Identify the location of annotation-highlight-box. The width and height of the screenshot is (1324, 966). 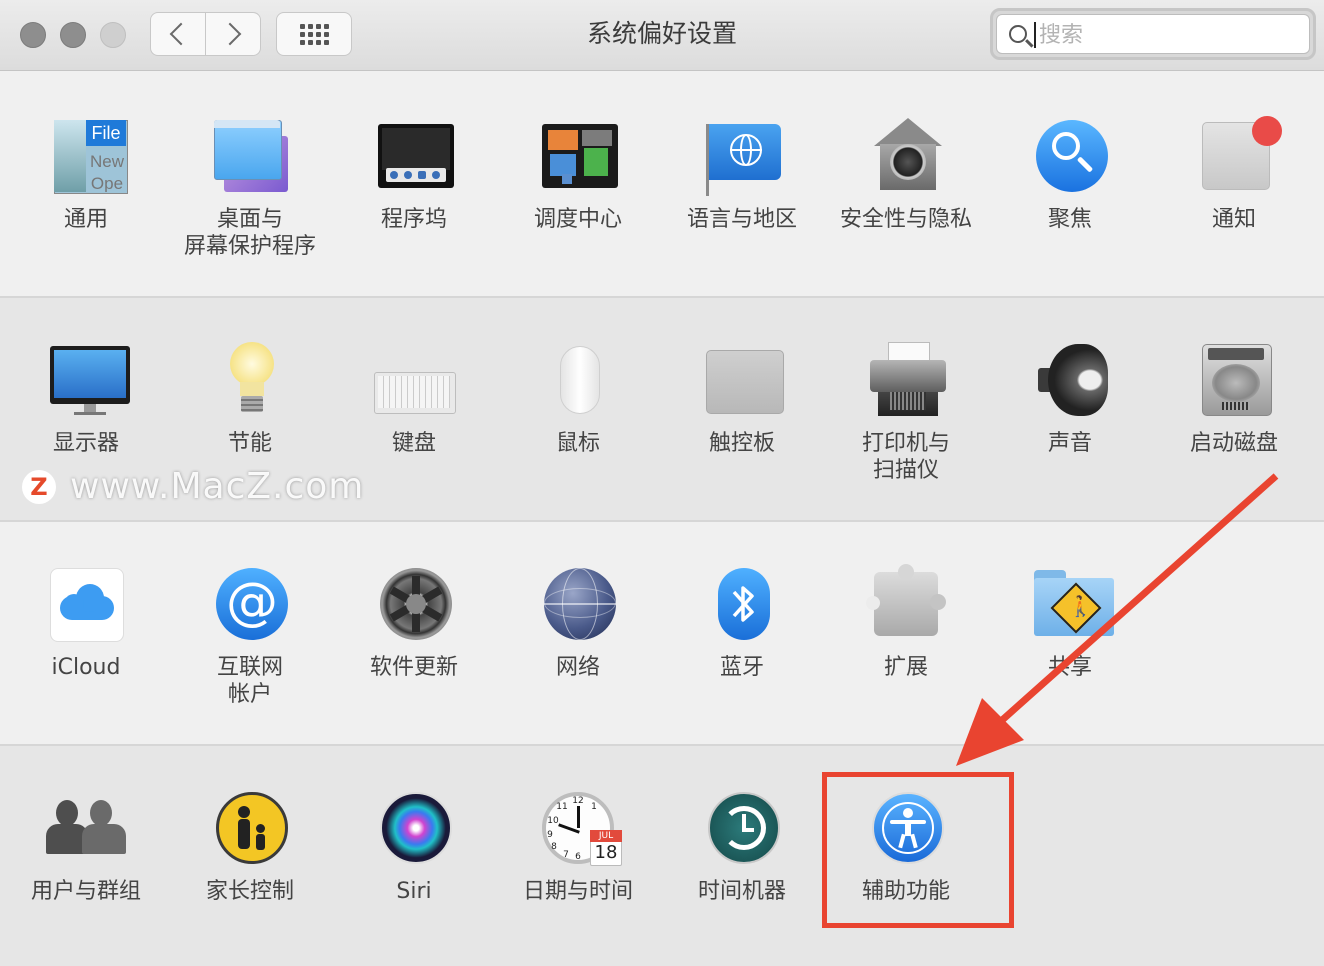
(918, 850).